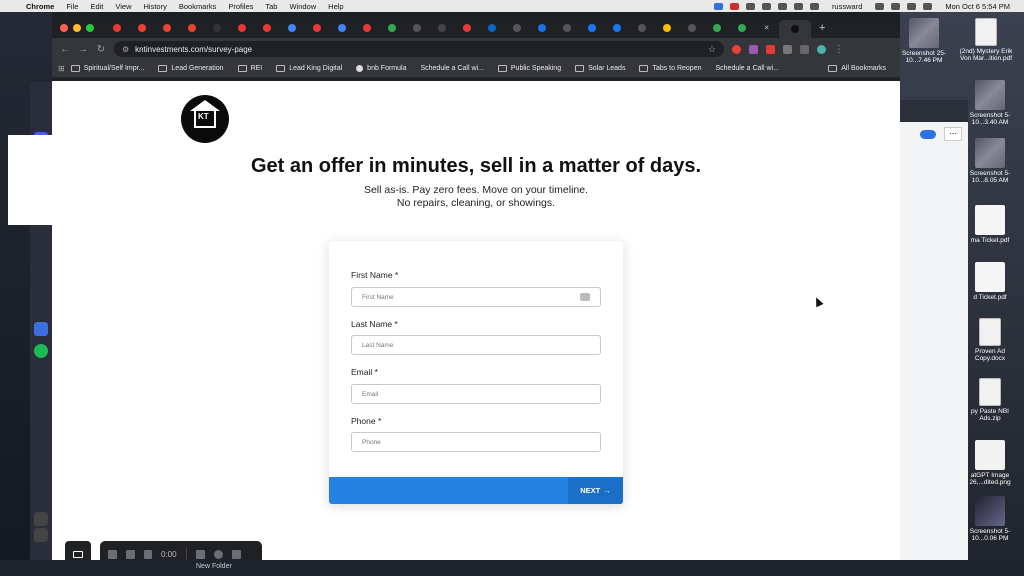 This screenshot has width=1024, height=576. Describe the element at coordinates (595, 490) in the screenshot. I see `next-button: NEXT →` at that location.